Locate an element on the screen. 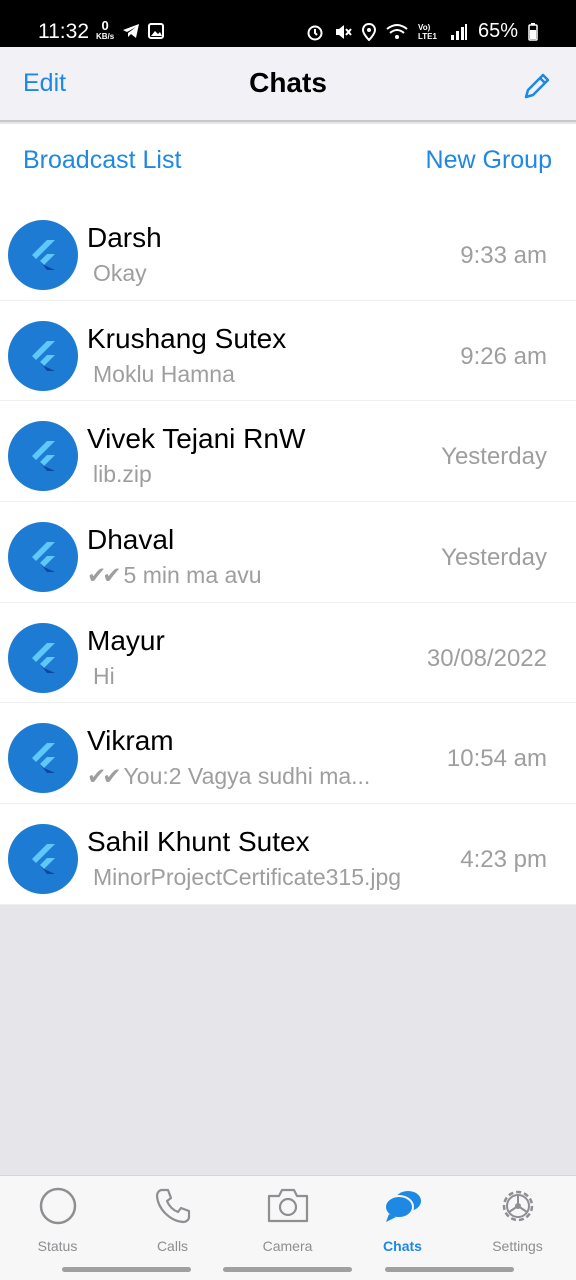 This screenshot has height=1280, width=576. chat-name: Vikram is located at coordinates (130, 741).